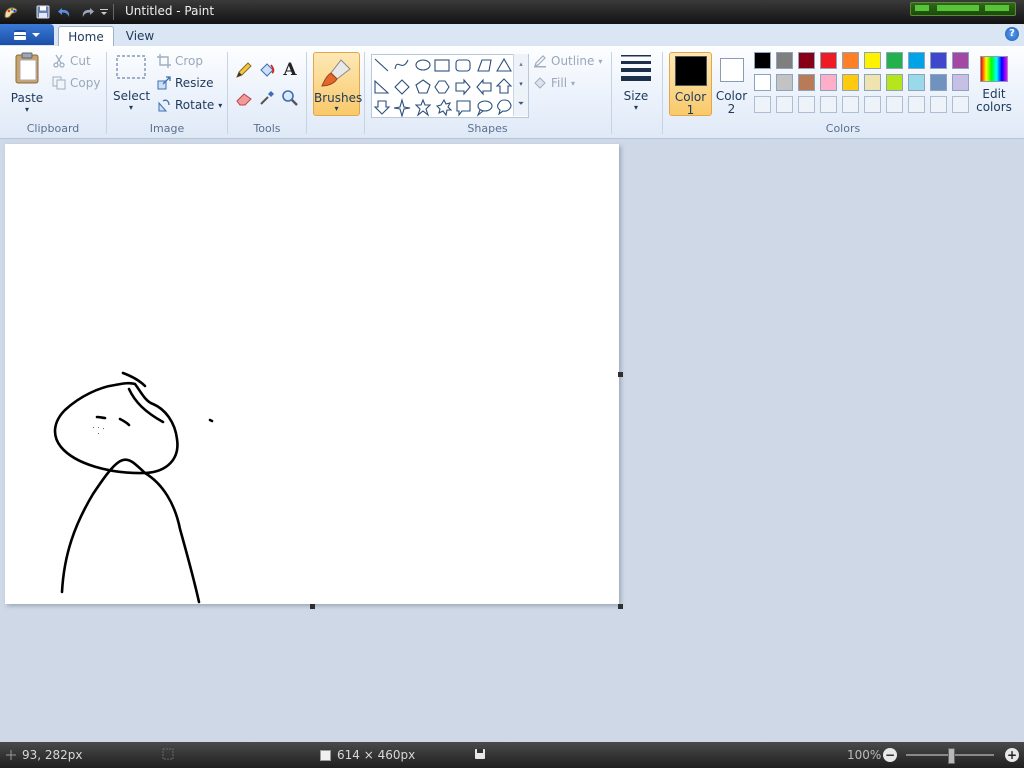 This screenshot has width=1024, height=768. I want to click on copy-button: Copy, so click(76, 83).